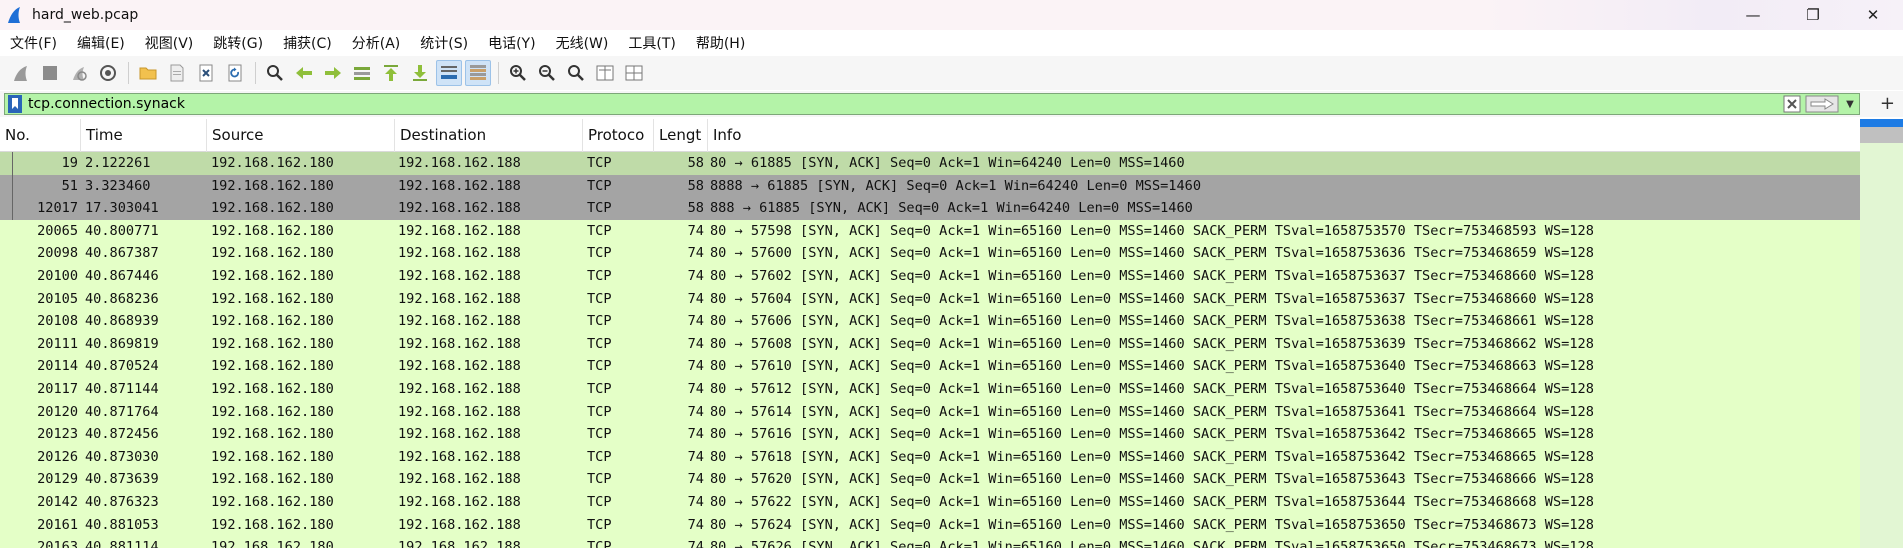 The image size is (1903, 548). Describe the element at coordinates (301, 135) in the screenshot. I see `column-header-source: Source` at that location.